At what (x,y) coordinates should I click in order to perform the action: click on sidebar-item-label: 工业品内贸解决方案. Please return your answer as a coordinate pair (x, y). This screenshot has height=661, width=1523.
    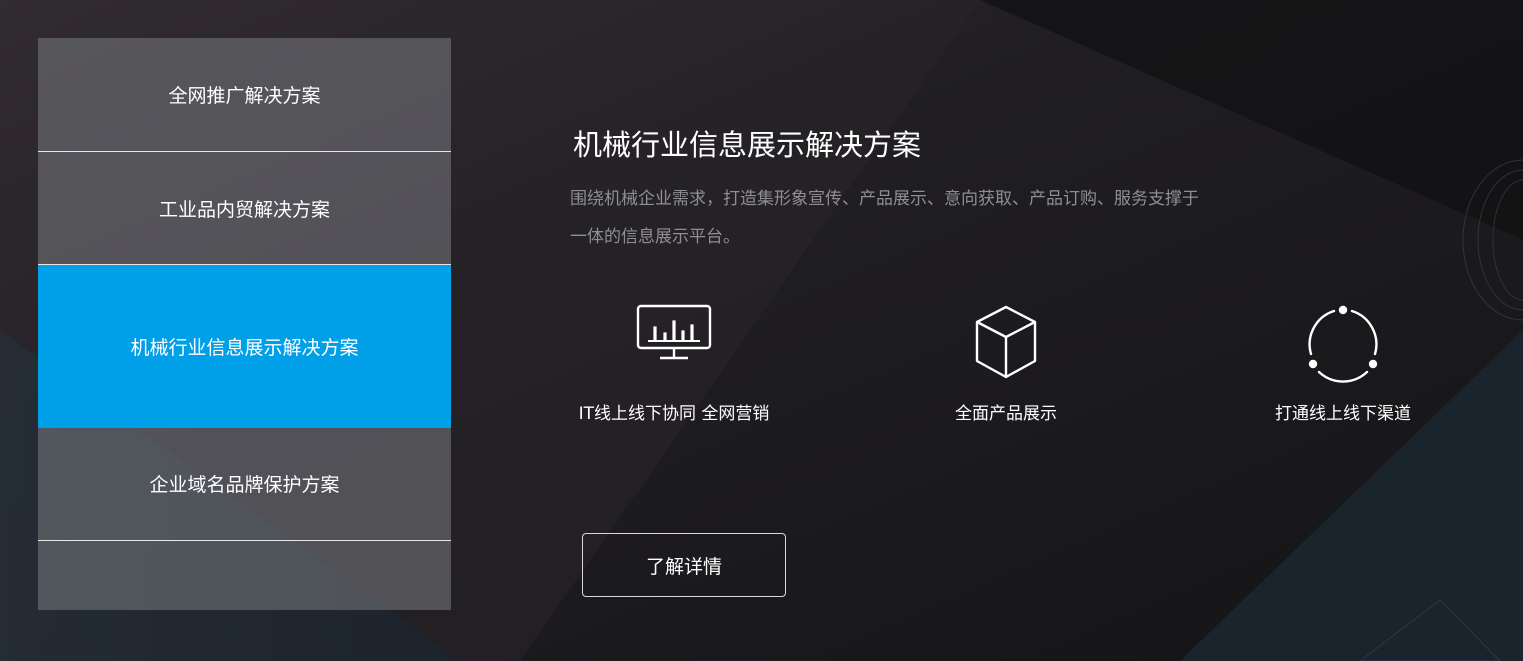
    Looking at the image, I should click on (244, 209).